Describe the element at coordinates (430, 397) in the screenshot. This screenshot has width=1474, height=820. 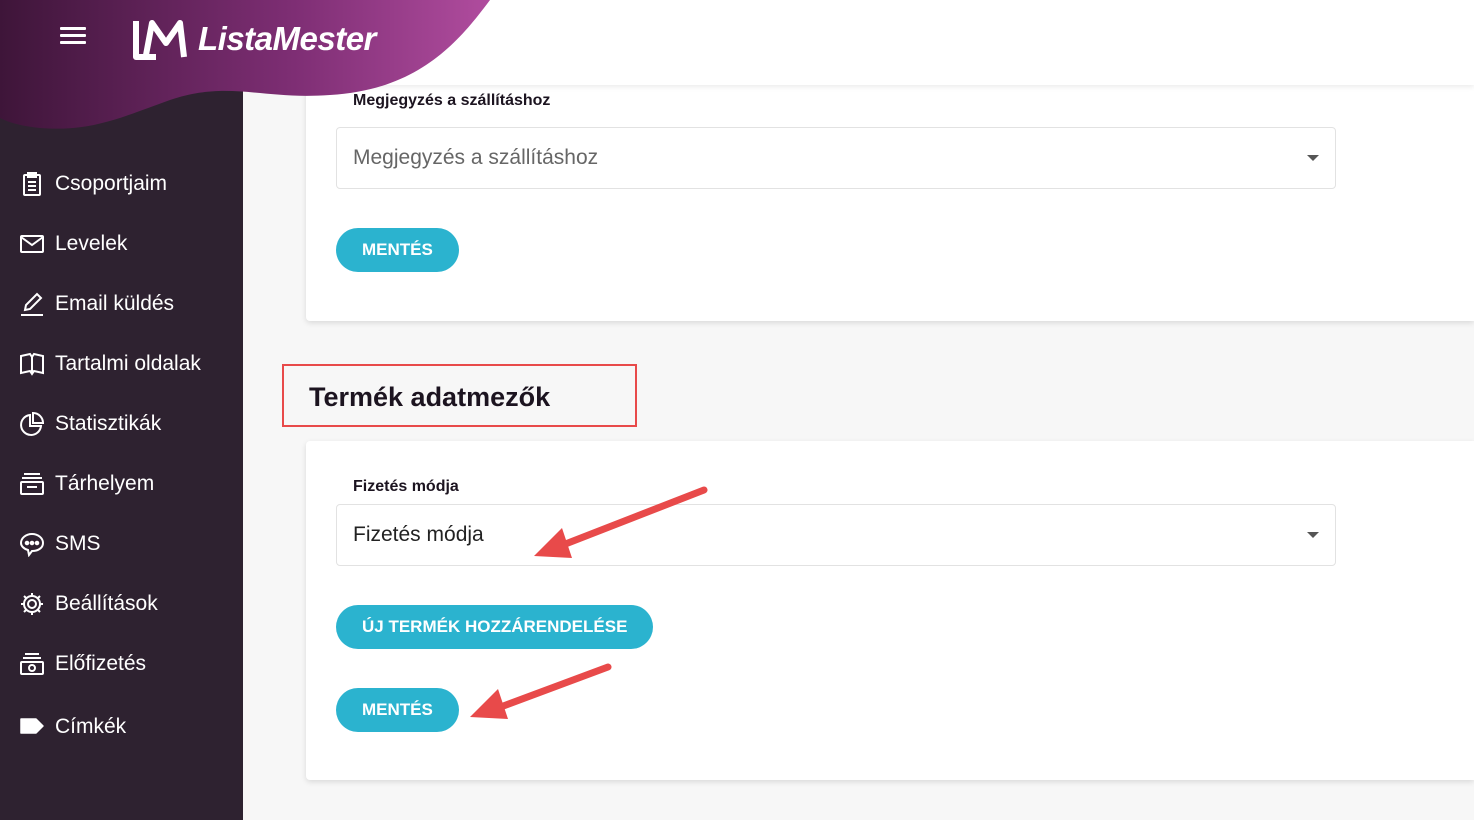
I see `section-title: Termék adatmezők` at that location.